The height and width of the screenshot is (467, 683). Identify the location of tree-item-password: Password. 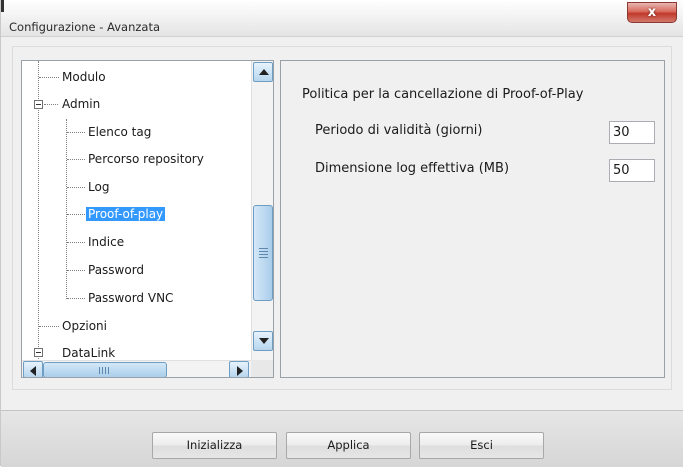
(116, 270).